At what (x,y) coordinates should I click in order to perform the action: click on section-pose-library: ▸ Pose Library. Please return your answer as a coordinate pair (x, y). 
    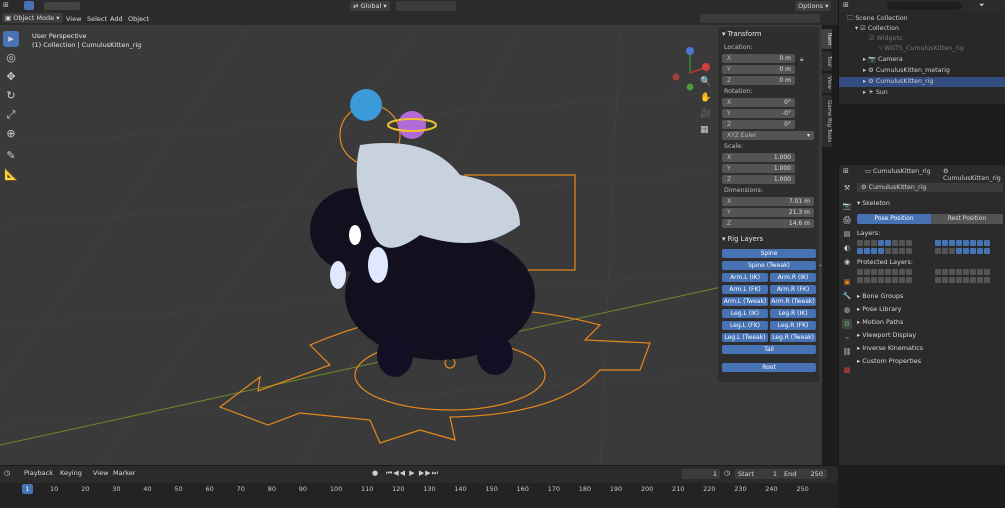
    Looking at the image, I should click on (879, 309).